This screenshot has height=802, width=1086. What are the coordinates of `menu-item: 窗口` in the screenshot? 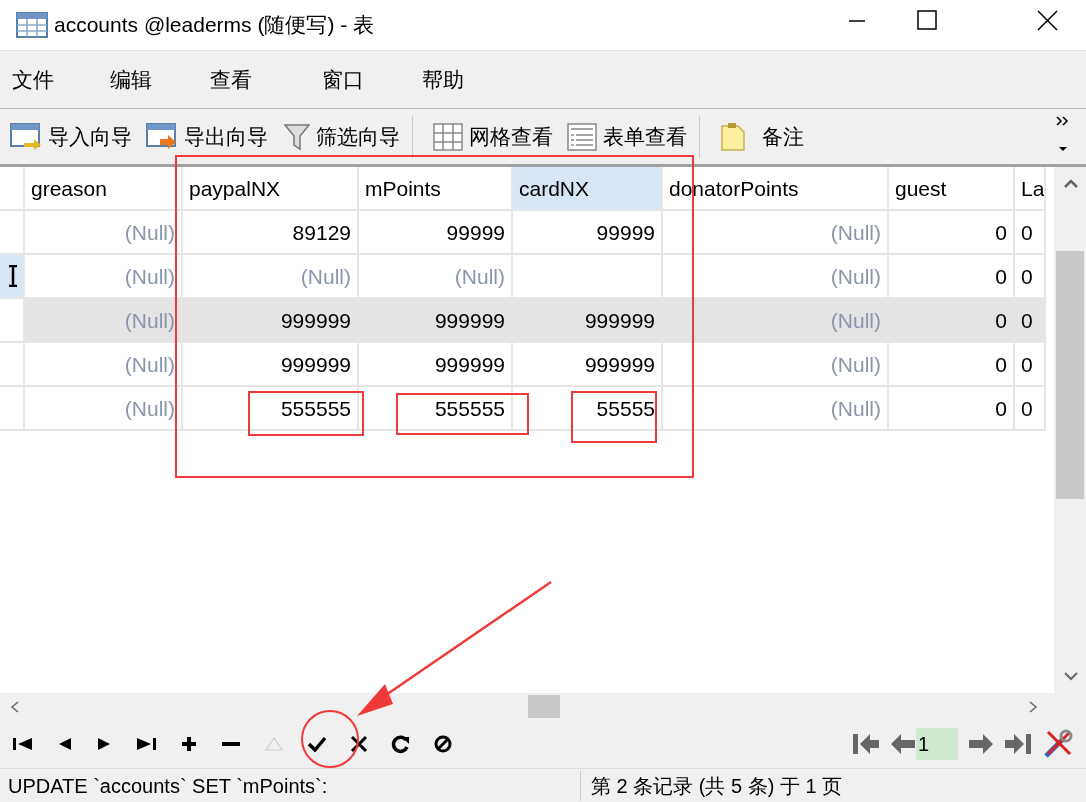 It's located at (372, 79).